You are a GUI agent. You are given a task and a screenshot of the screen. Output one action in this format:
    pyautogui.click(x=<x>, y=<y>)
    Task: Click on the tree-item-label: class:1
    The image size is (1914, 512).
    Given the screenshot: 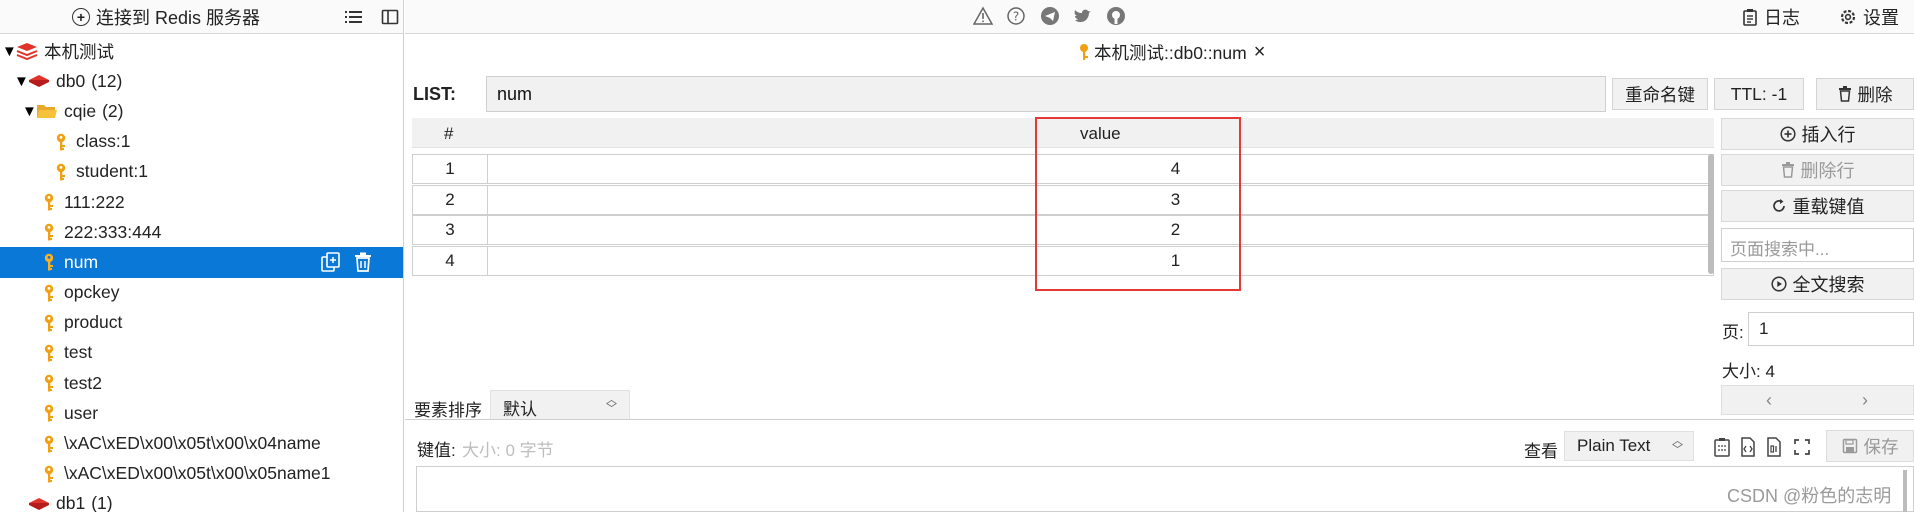 What is the action you would take?
    pyautogui.click(x=103, y=141)
    